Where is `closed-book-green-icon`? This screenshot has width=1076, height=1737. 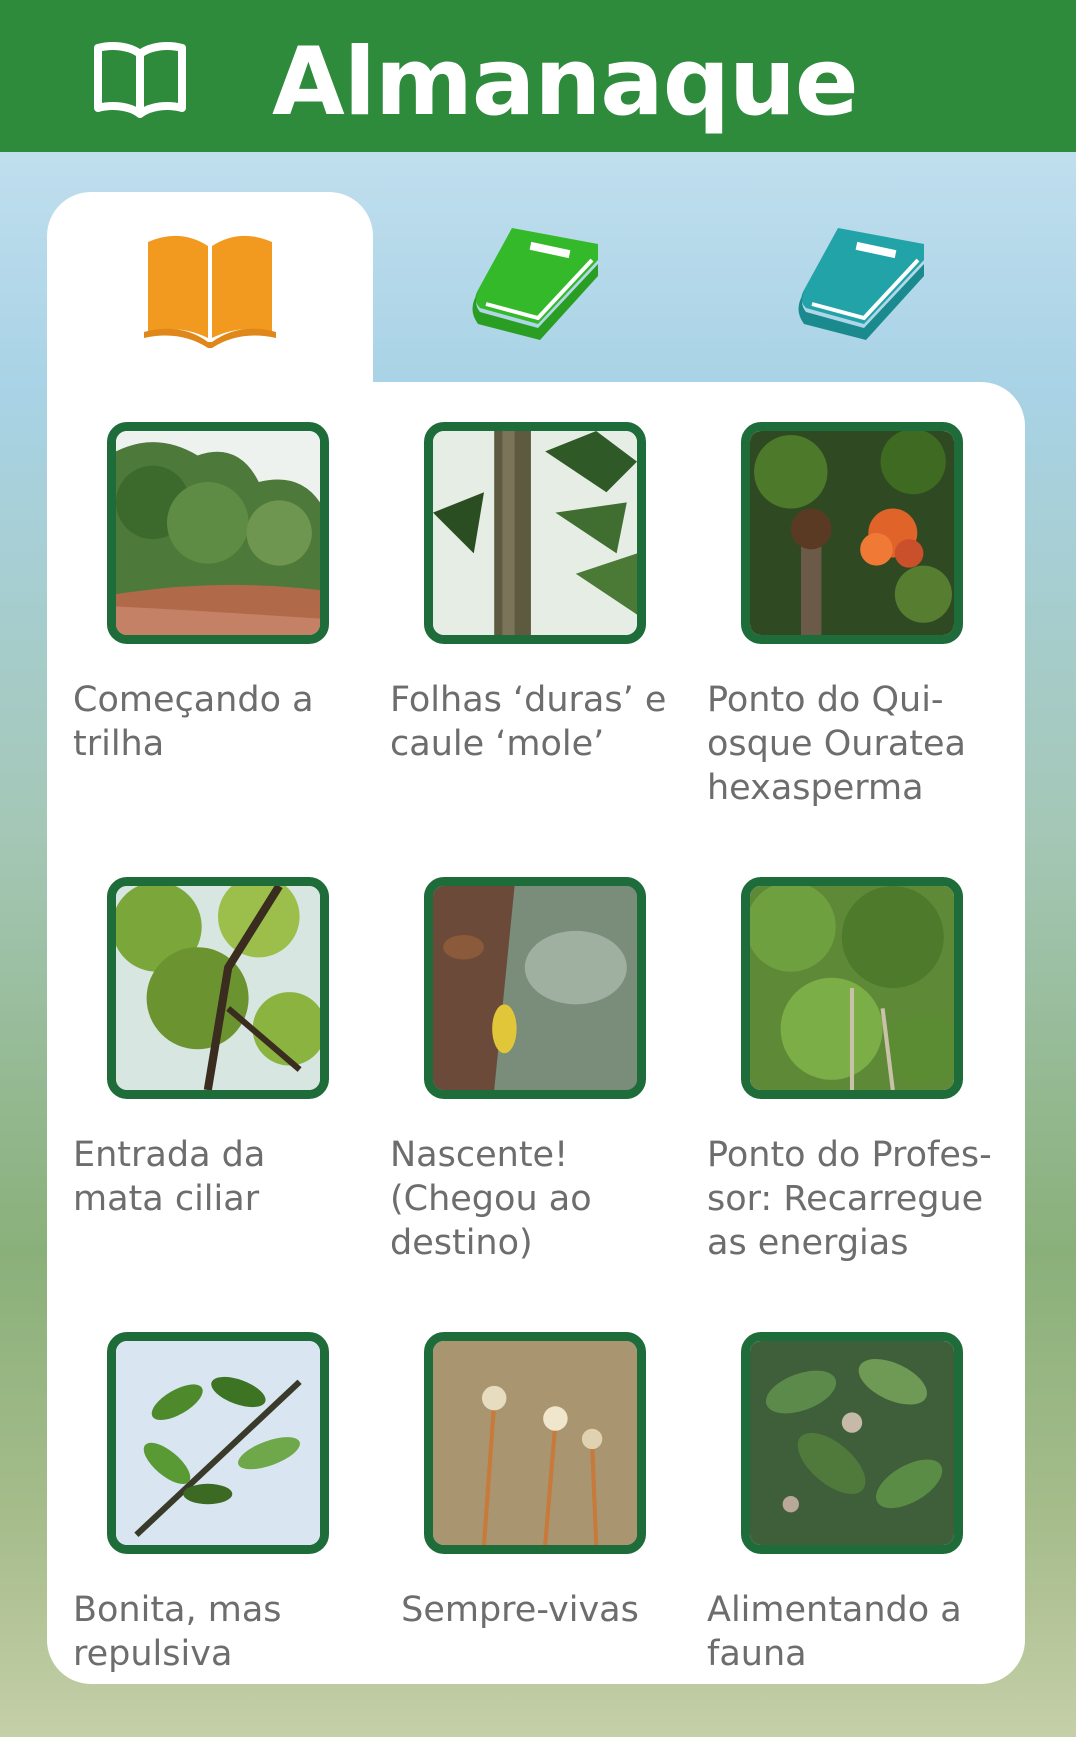
closed-book-green-icon is located at coordinates (536, 285).